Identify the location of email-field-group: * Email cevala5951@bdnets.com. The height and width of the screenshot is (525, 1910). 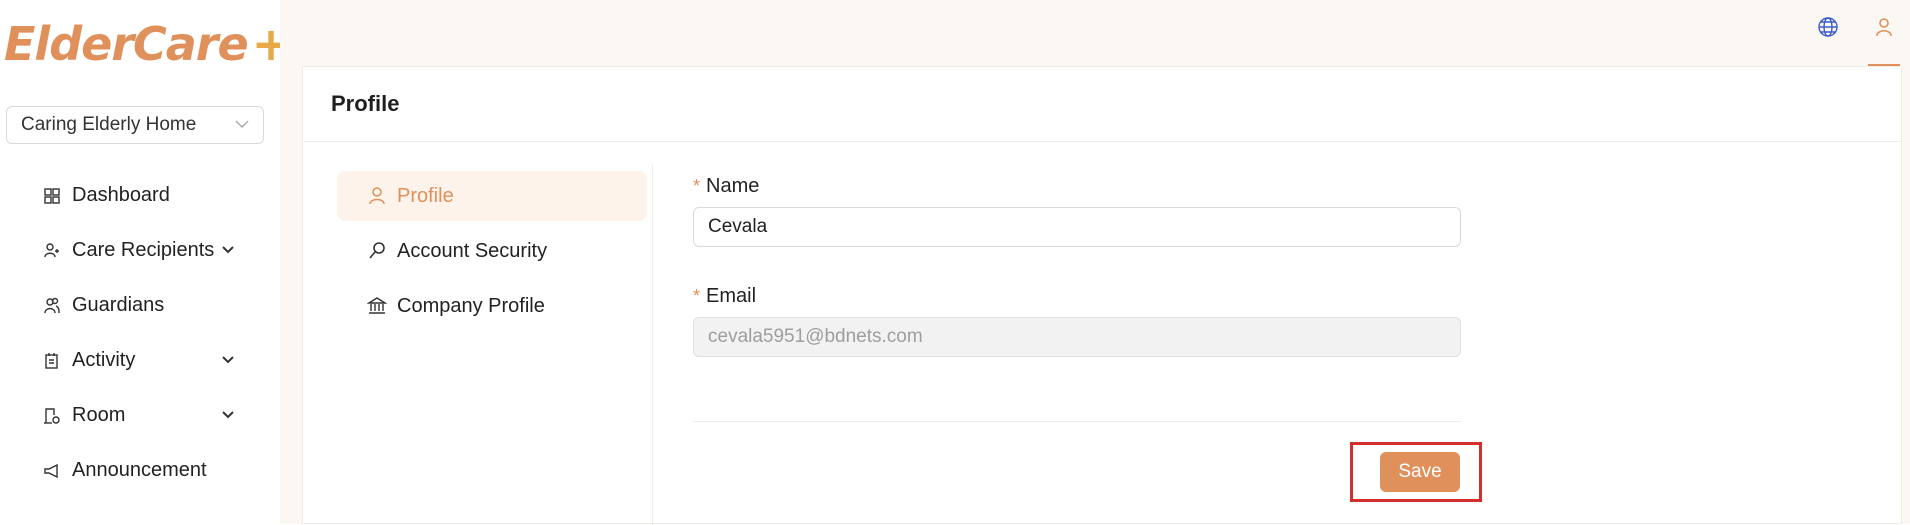
(1077, 319).